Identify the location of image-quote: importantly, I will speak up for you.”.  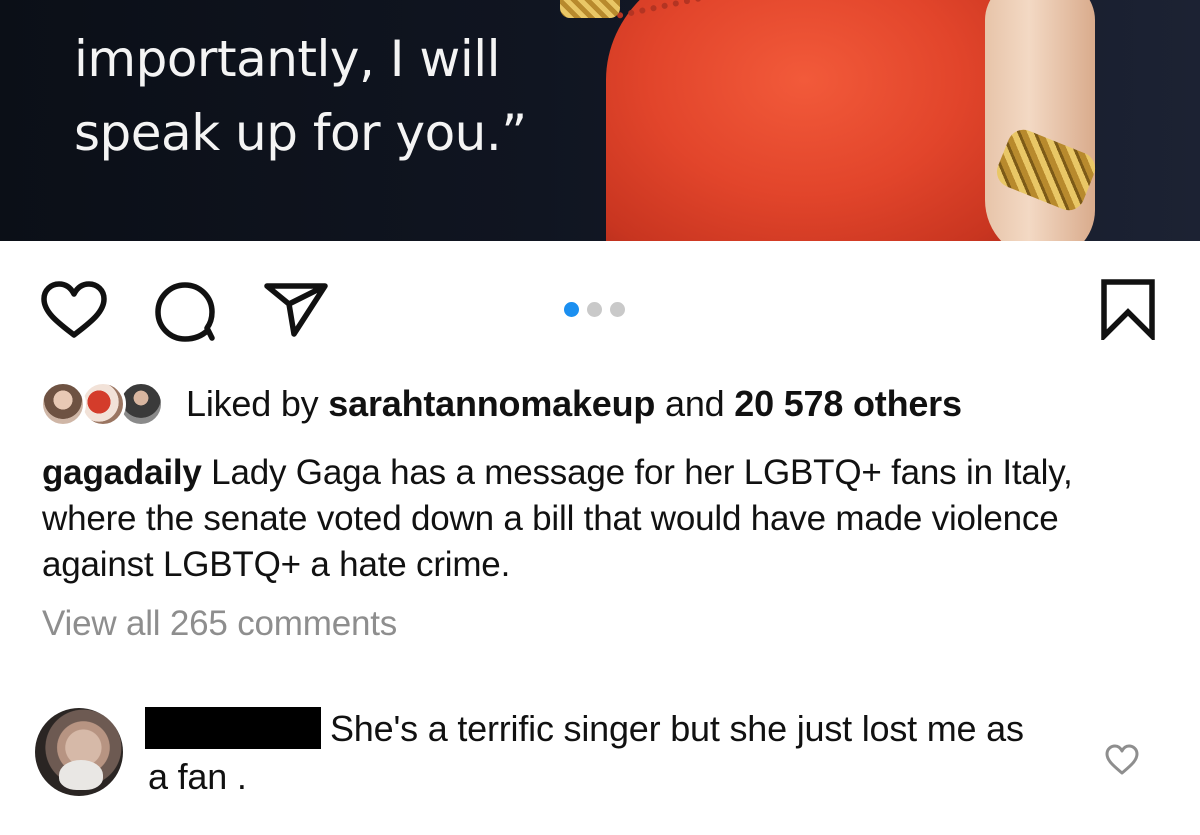
(300, 96).